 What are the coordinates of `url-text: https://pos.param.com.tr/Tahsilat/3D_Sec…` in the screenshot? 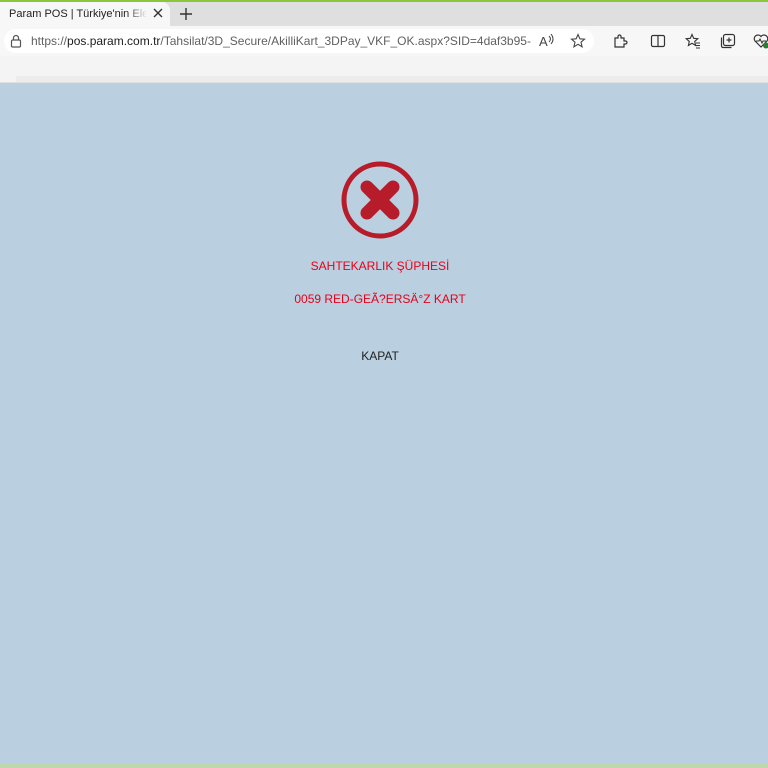 It's located at (281, 41).